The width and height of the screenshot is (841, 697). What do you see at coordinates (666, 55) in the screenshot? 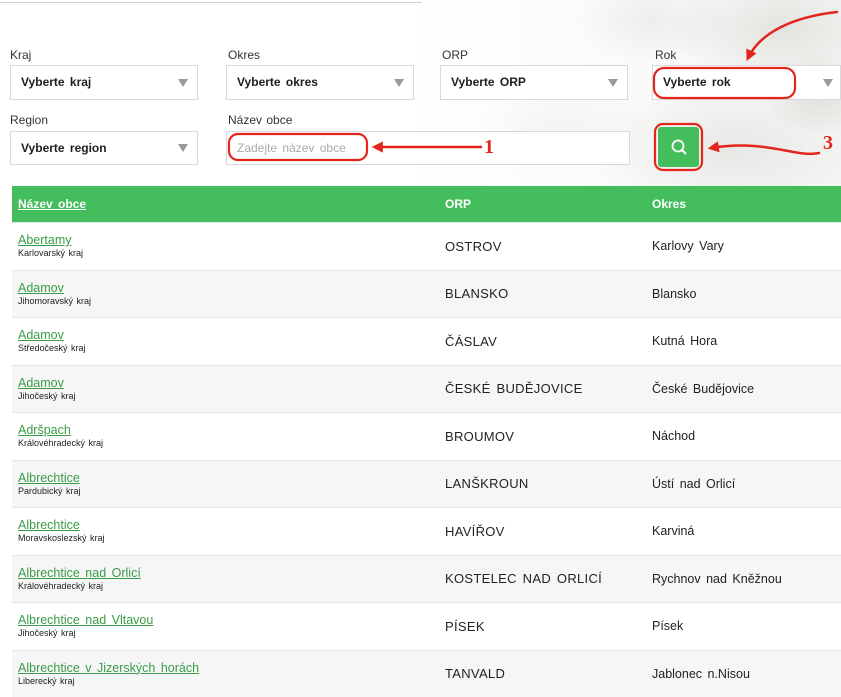
I see `rok-label: Rok` at bounding box center [666, 55].